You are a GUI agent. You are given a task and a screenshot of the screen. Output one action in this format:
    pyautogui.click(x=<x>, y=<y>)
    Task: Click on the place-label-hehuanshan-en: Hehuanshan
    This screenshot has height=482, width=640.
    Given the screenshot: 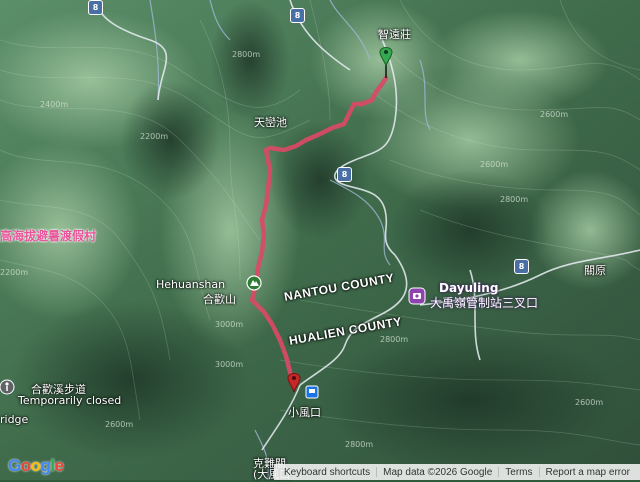 What is the action you would take?
    pyautogui.click(x=190, y=284)
    